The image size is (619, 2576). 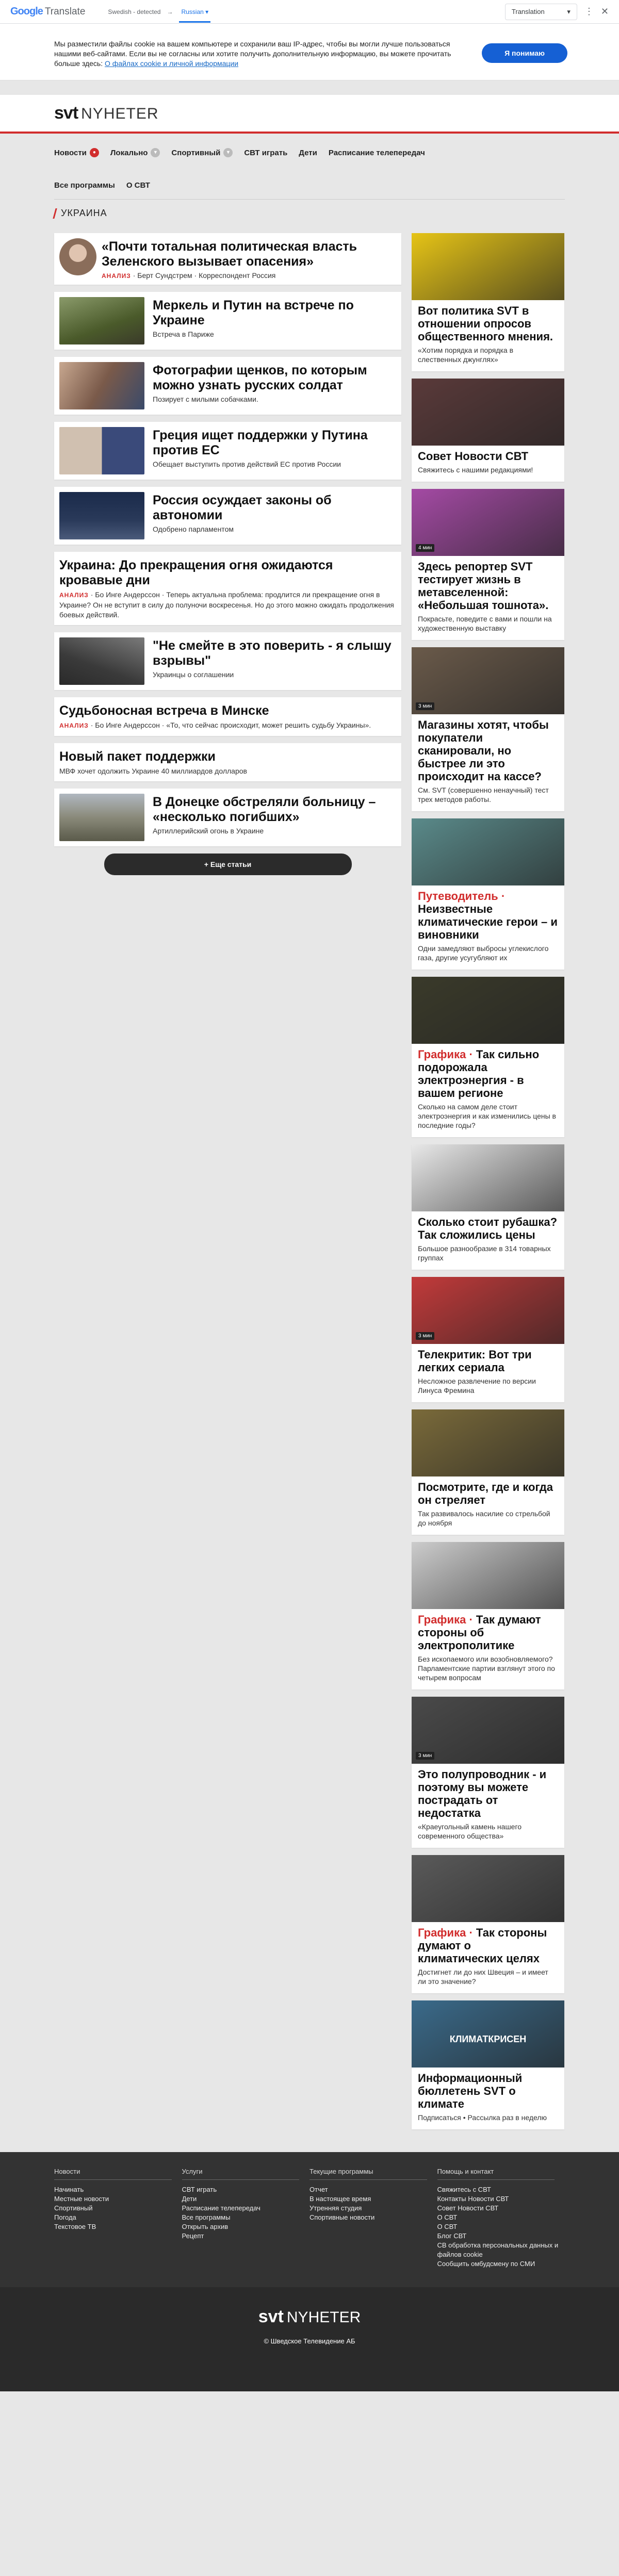 What do you see at coordinates (524, 53) in the screenshot?
I see `accept-cookies-button: Я понимаю` at bounding box center [524, 53].